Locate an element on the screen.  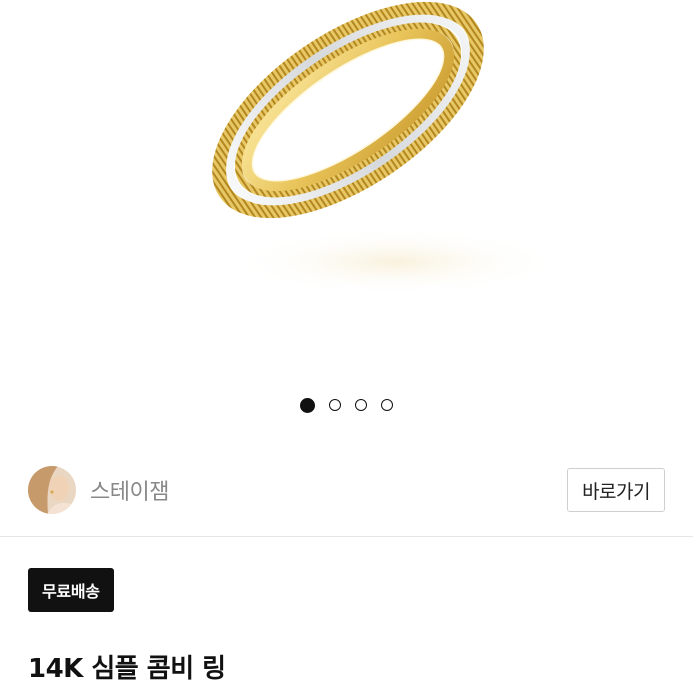
seller-avatar is located at coordinates (52, 490).